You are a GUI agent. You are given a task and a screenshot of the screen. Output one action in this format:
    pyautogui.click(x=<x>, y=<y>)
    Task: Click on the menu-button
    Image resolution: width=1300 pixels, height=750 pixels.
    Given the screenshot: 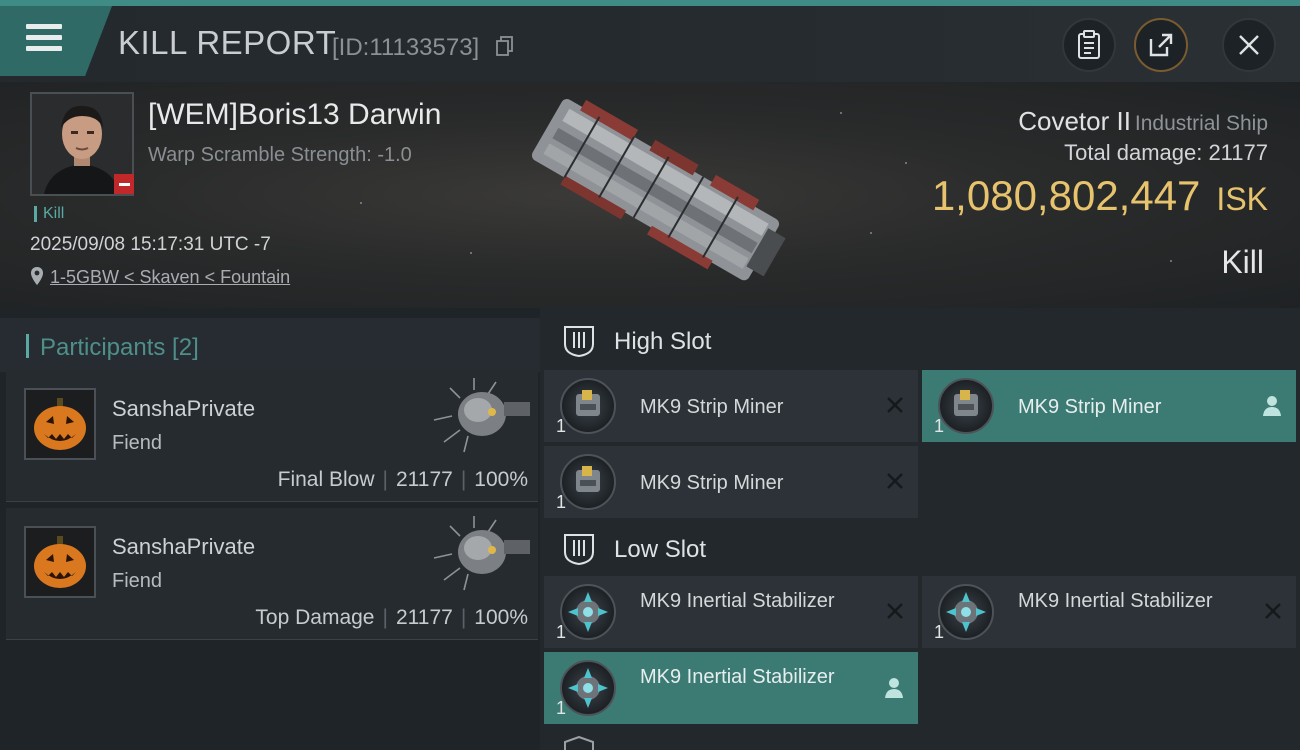 What is the action you would take?
    pyautogui.click(x=56, y=41)
    